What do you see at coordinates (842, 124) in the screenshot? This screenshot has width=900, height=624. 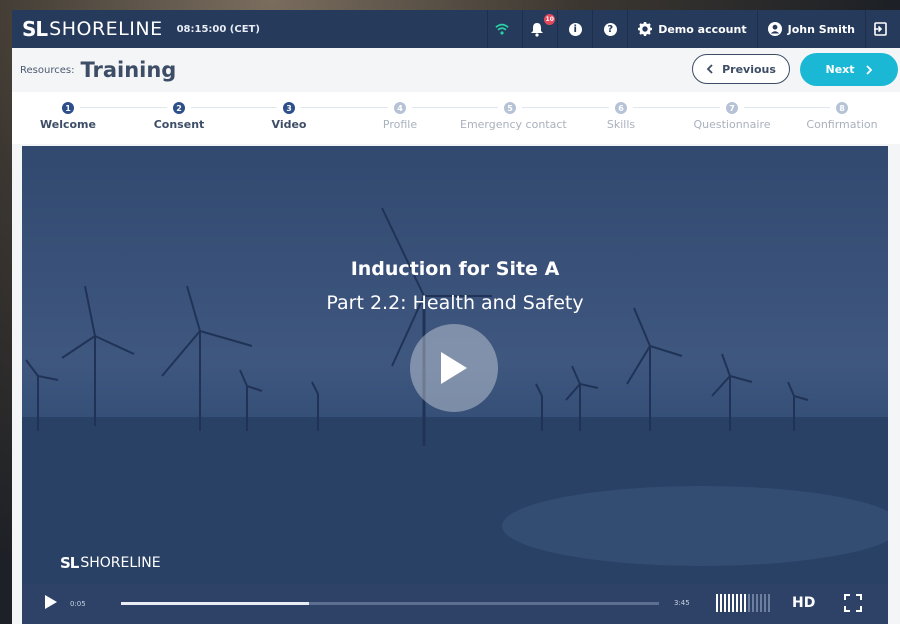 I see `step-label: Confirmation` at bounding box center [842, 124].